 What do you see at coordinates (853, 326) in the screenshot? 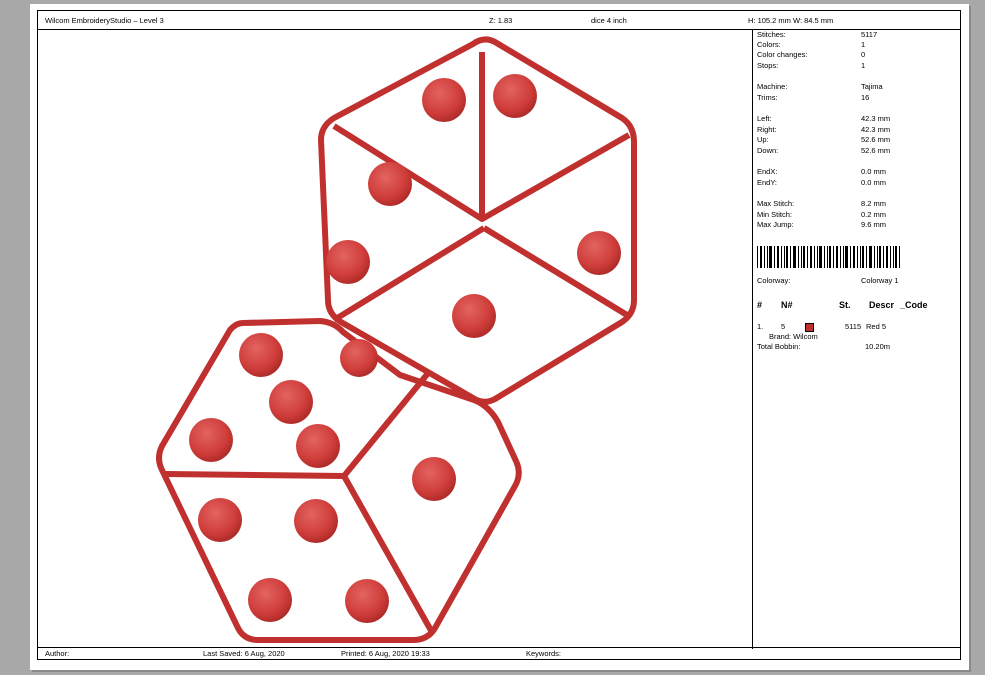
I see `color-stitches: 5115` at bounding box center [853, 326].